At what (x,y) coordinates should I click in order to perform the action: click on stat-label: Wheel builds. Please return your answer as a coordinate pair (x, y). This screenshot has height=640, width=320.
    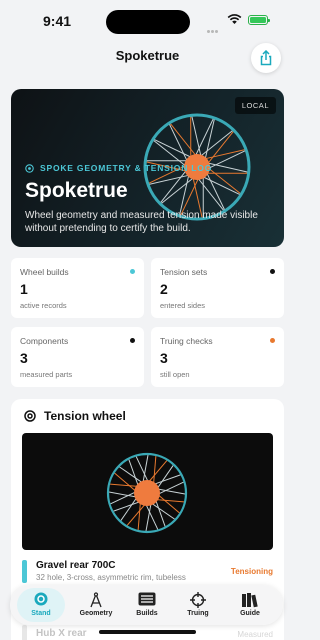
    Looking at the image, I should click on (44, 272).